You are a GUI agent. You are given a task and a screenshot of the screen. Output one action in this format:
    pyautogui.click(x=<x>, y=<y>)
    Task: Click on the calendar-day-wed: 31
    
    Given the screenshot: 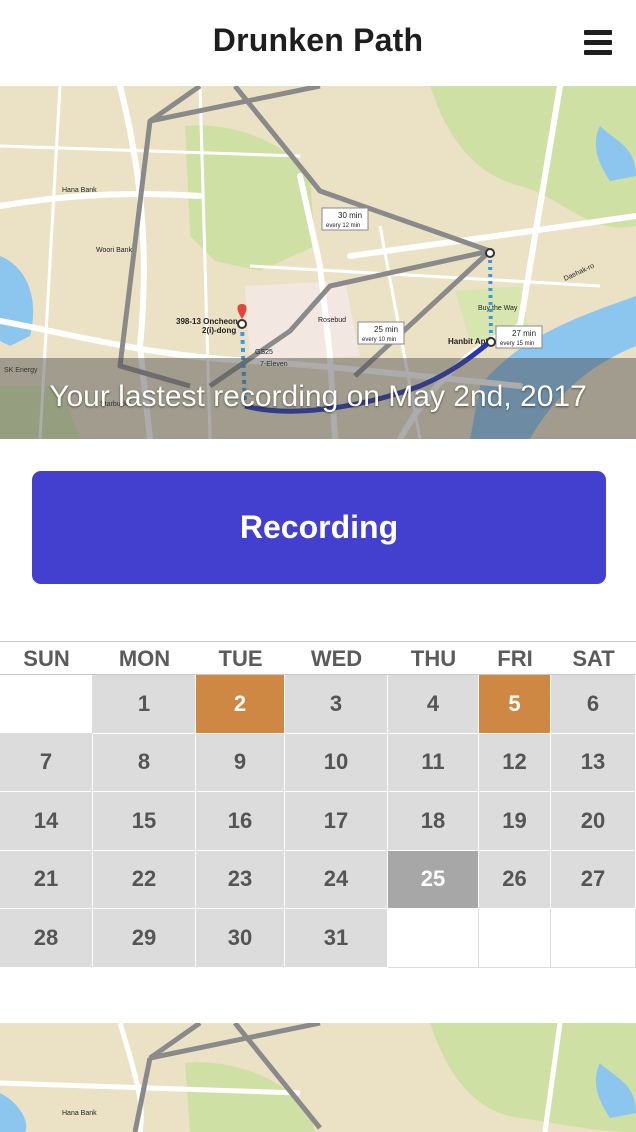 What is the action you would take?
    pyautogui.click(x=336, y=938)
    